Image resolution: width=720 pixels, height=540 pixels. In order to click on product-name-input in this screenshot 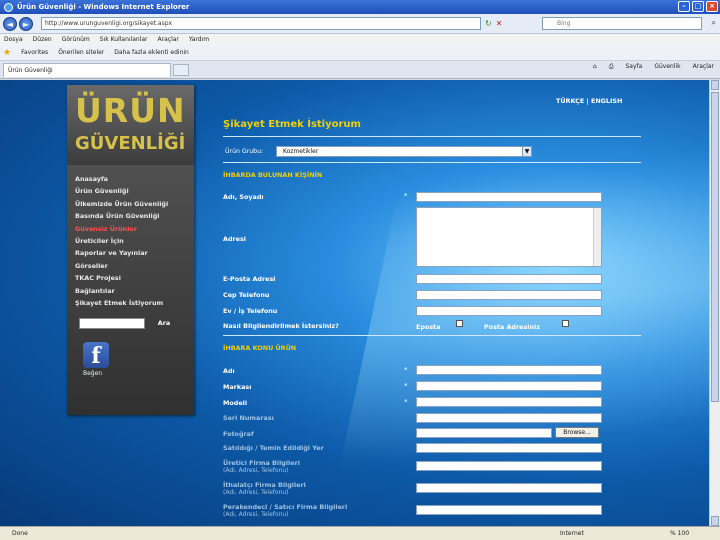, I will do `click(509, 370)`.